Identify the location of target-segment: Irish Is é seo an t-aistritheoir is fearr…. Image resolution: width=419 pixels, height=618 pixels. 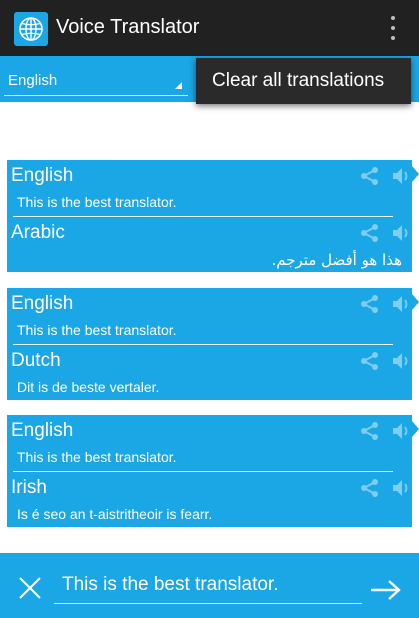
(209, 499).